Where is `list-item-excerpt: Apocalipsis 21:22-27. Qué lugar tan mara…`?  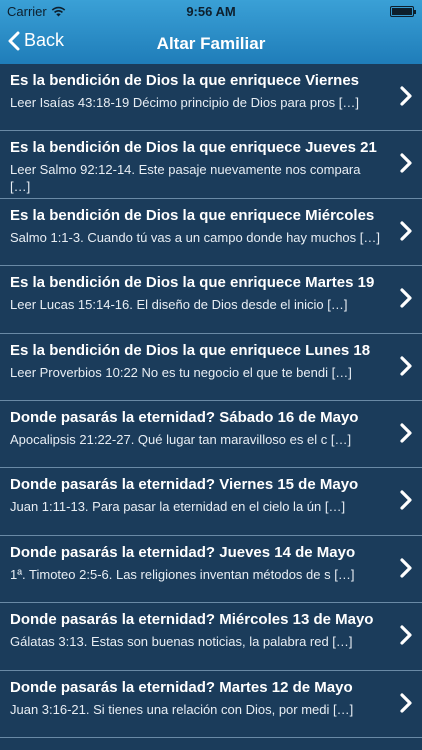 list-item-excerpt: Apocalipsis 21:22-27. Qué lugar tan mara… is located at coordinates (181, 439).